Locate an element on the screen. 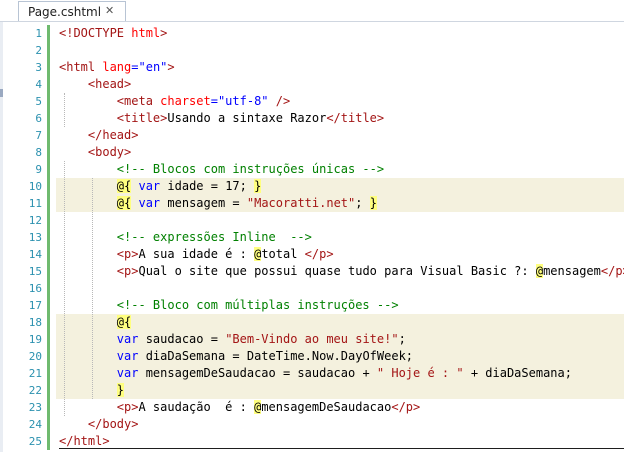  code-text: <body> is located at coordinates (95, 152).